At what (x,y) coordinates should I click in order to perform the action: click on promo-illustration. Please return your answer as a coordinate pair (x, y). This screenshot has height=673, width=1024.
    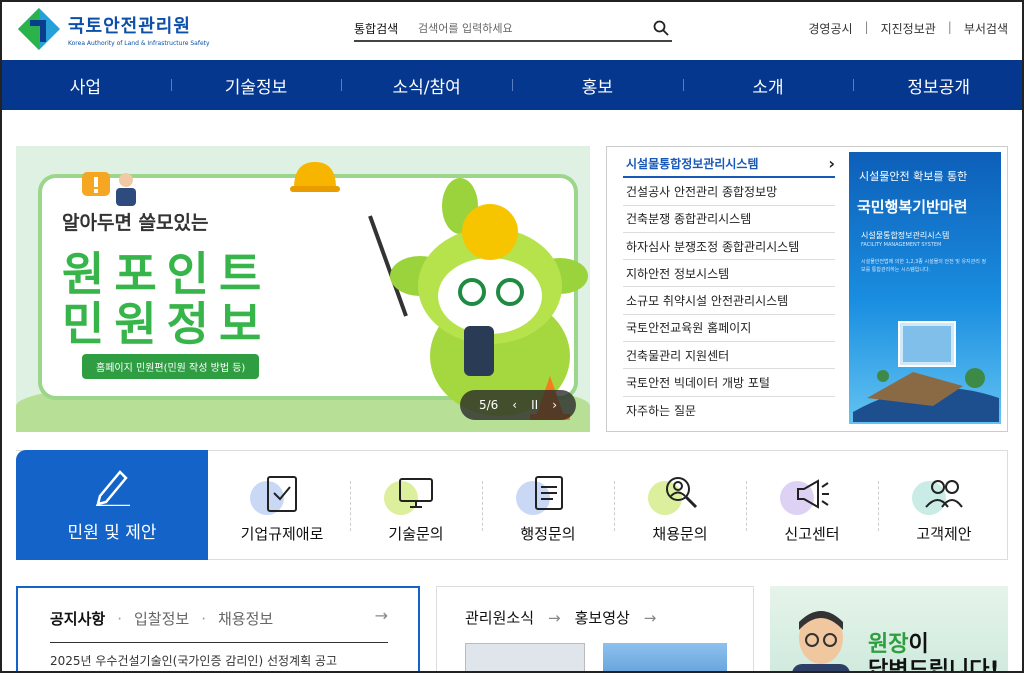
    Looking at the image, I should click on (926, 371).